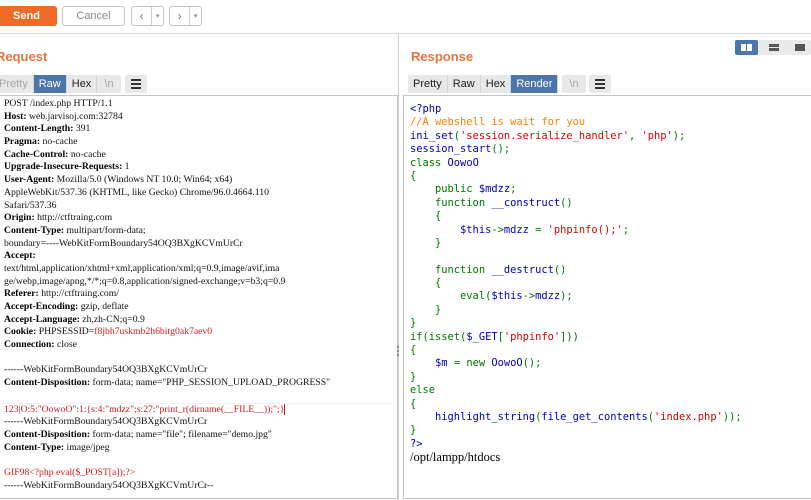 This screenshot has width=811, height=500. I want to click on response-tabs: Pretty Raw Hex Render, so click(483, 84).